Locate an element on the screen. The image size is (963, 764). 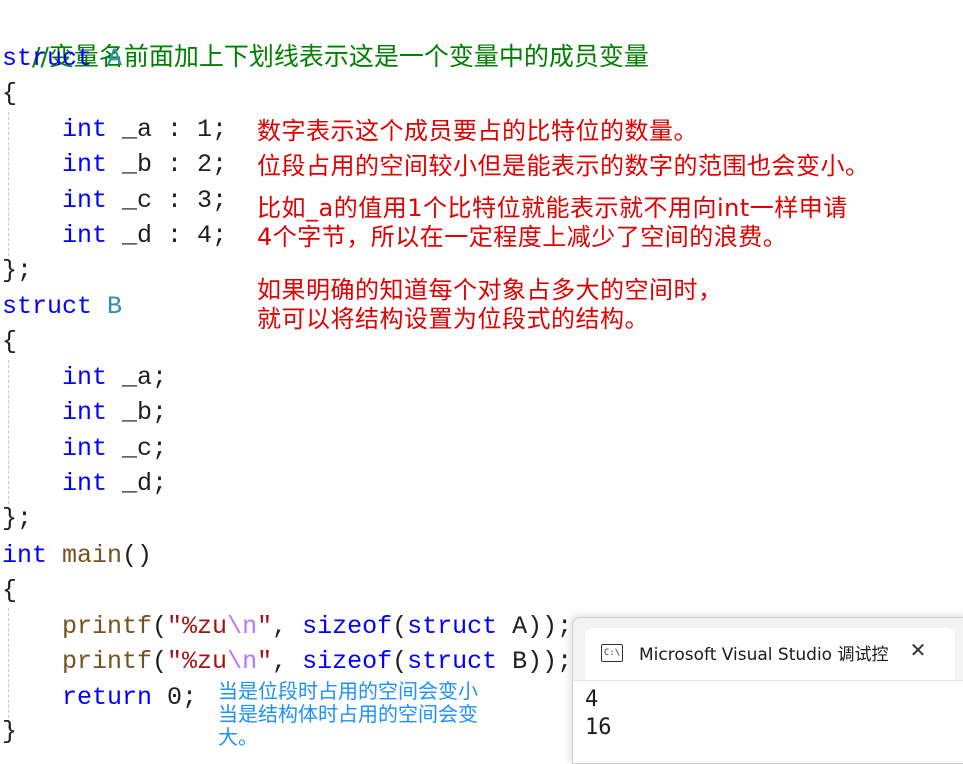
annotation-usage-line1: 如果明确的知道每个对象占多大的空间时， is located at coordinates (490, 290).